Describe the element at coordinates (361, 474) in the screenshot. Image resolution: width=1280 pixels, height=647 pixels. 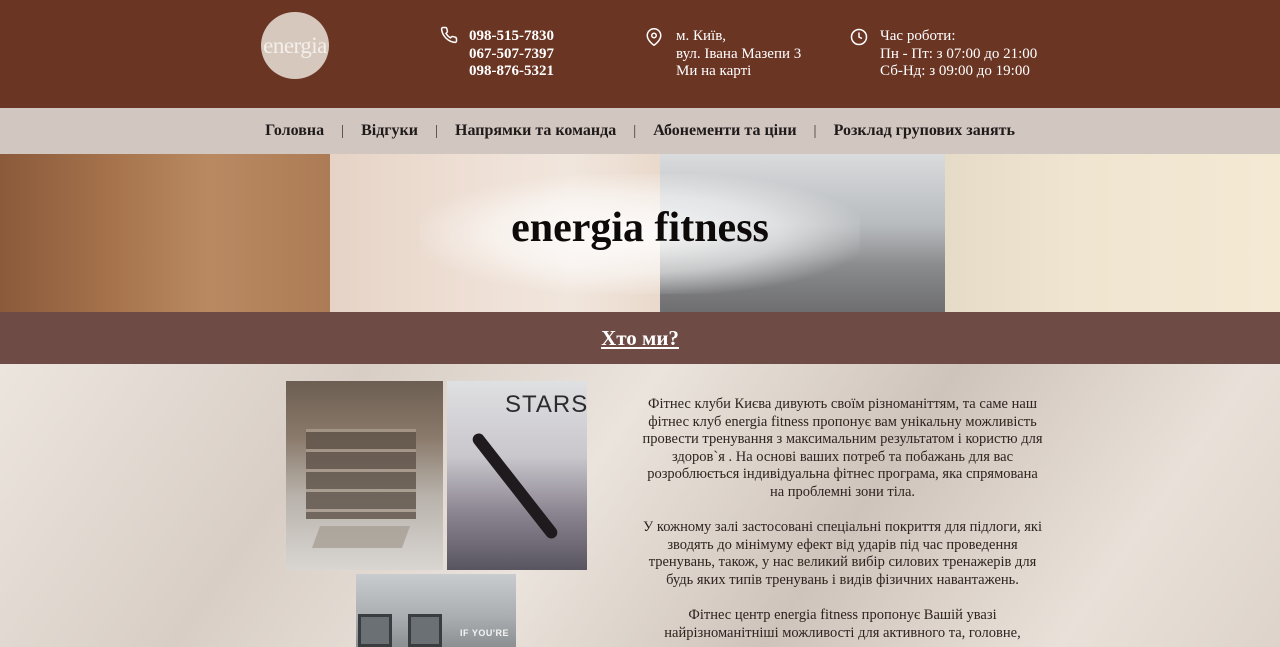
I see `shelf-graphic` at that location.